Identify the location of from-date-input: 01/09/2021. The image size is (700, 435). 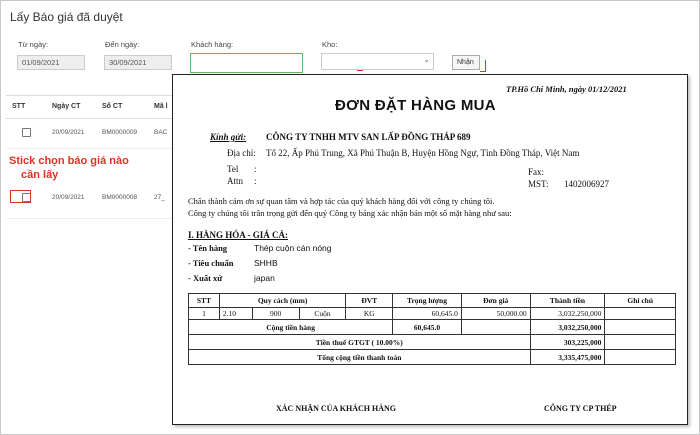
(51, 62).